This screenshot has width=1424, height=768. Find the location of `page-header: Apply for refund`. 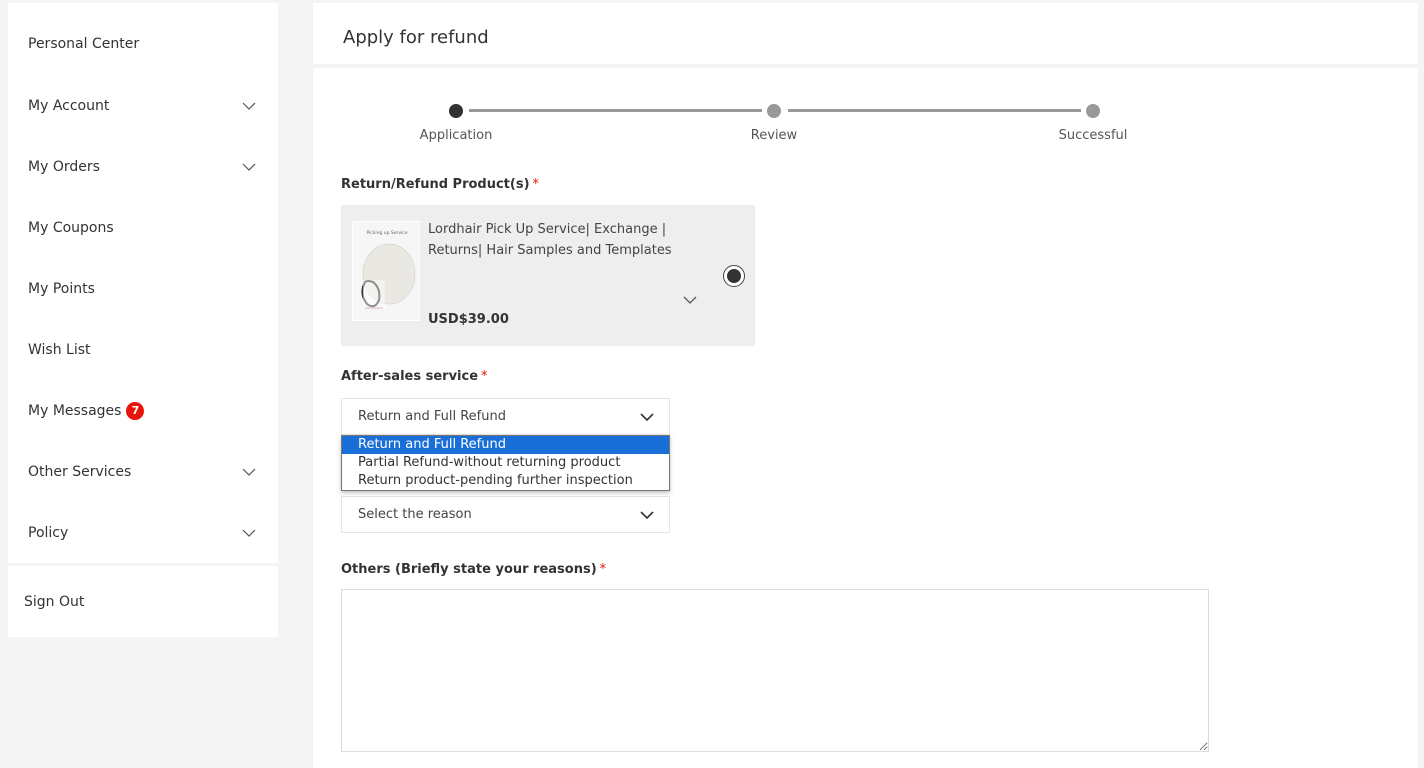

page-header: Apply for refund is located at coordinates (865, 33).